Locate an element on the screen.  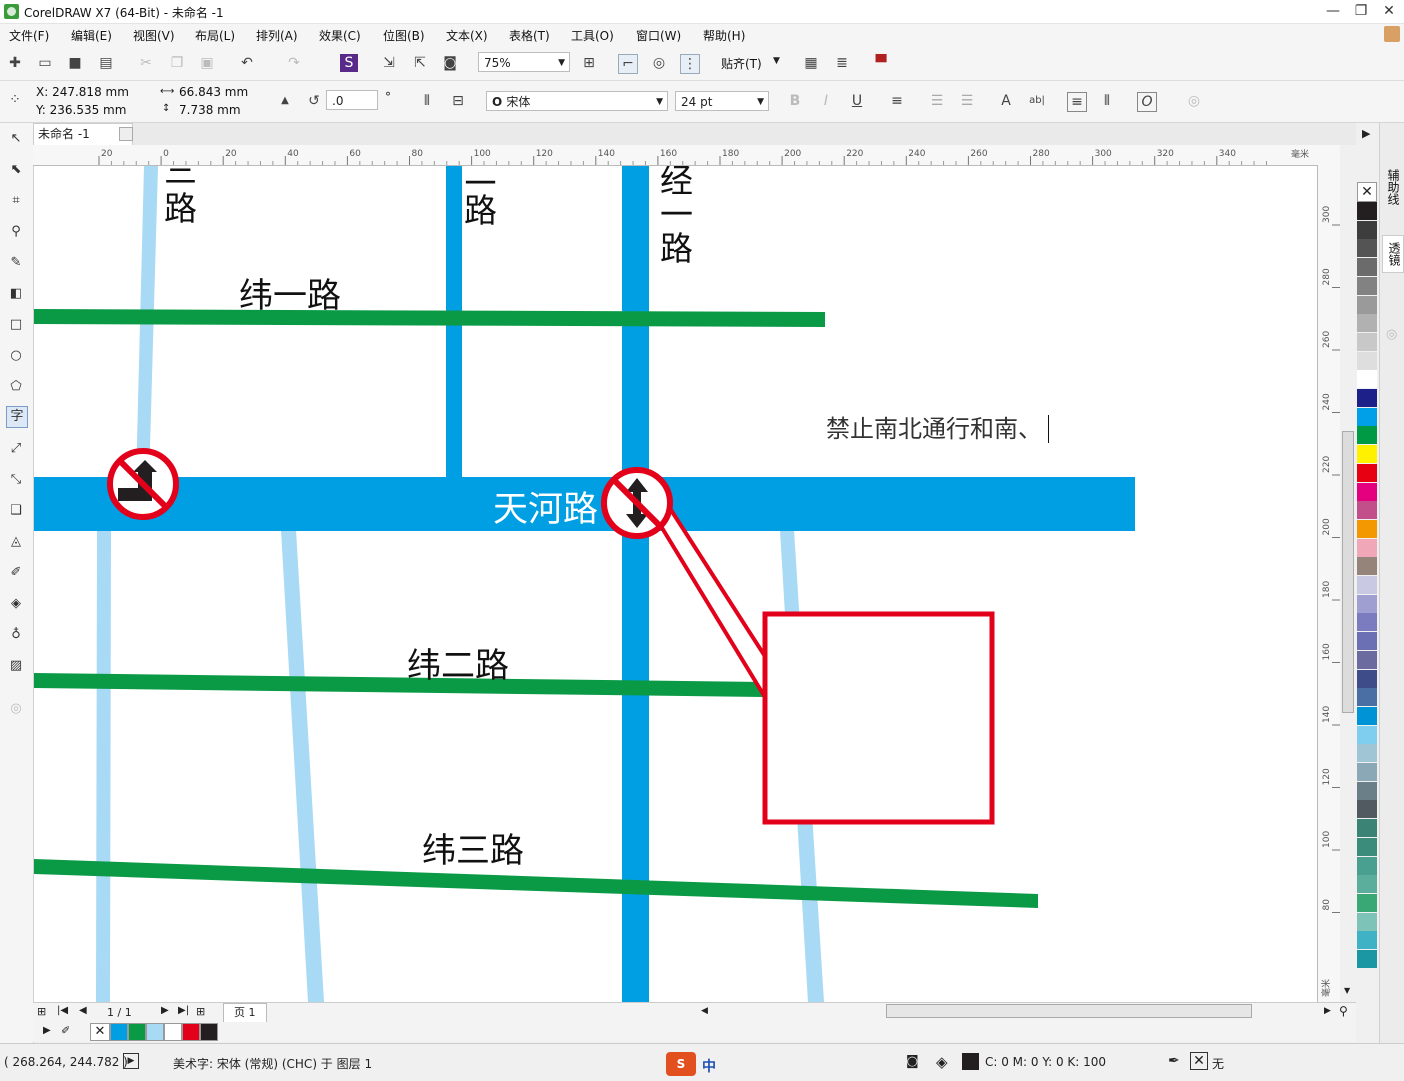
road-wei3 is located at coordinates (536, 883).